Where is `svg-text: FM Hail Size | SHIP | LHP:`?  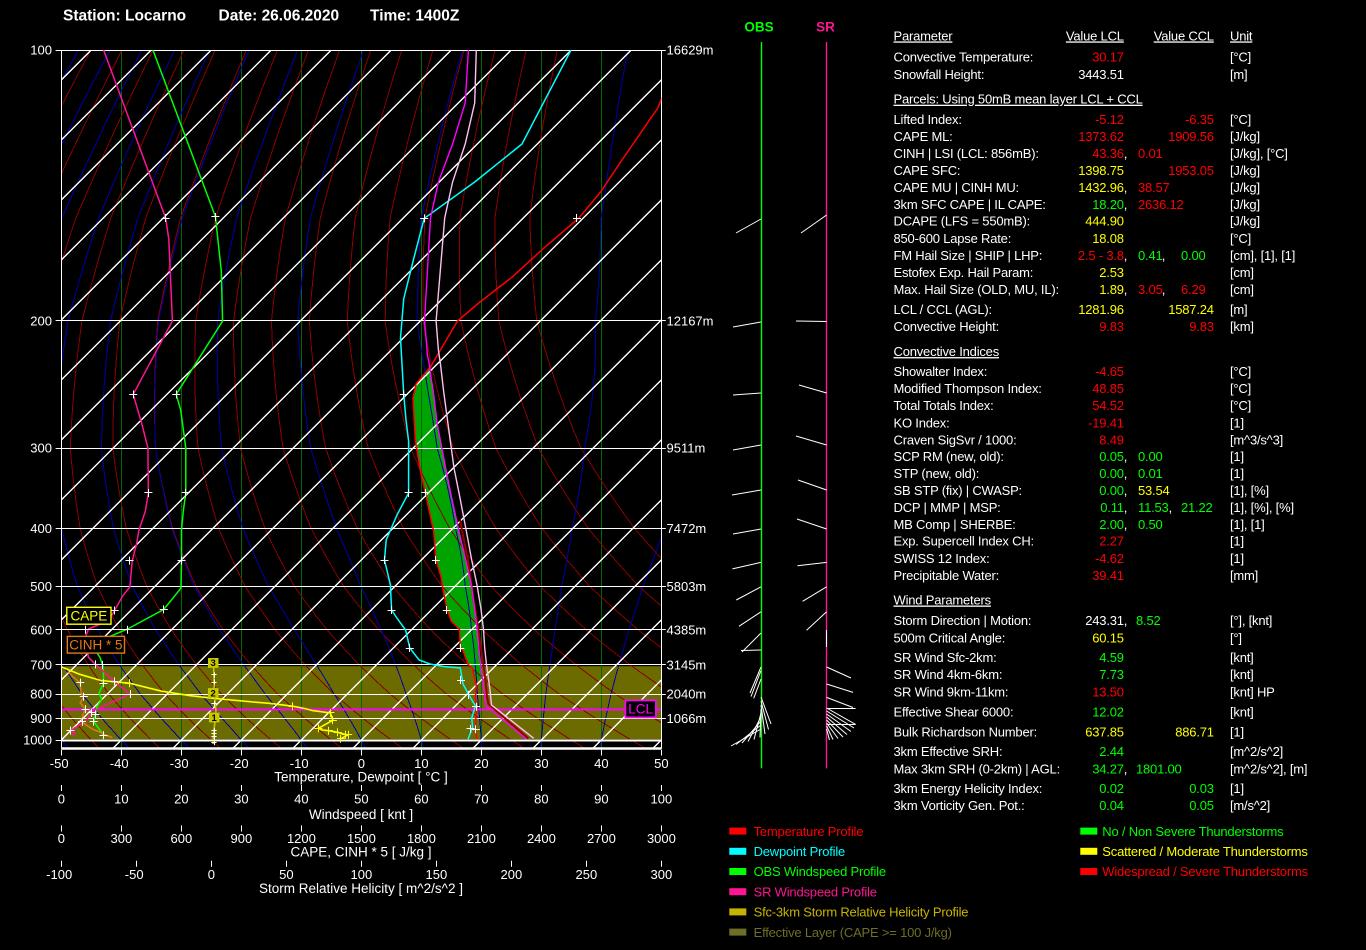
svg-text: FM Hail Size | SHIP | LHP: is located at coordinates (968, 255).